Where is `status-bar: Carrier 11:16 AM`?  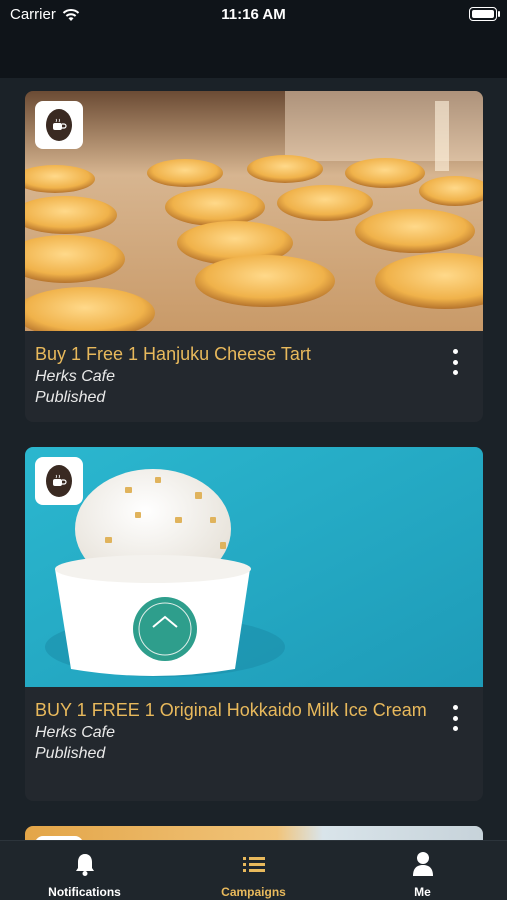
status-bar: Carrier 11:16 AM is located at coordinates (253, 15).